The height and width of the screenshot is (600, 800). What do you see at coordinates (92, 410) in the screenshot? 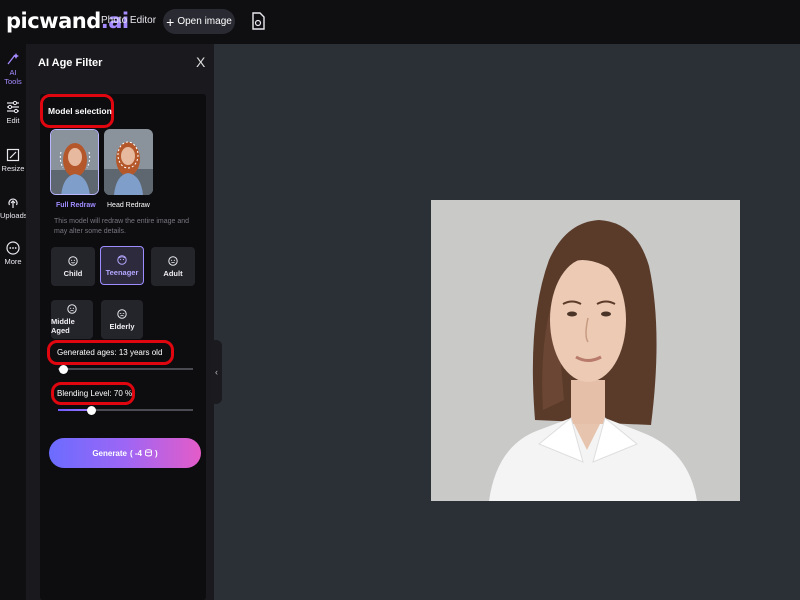
I see `blending-slider-handle` at bounding box center [92, 410].